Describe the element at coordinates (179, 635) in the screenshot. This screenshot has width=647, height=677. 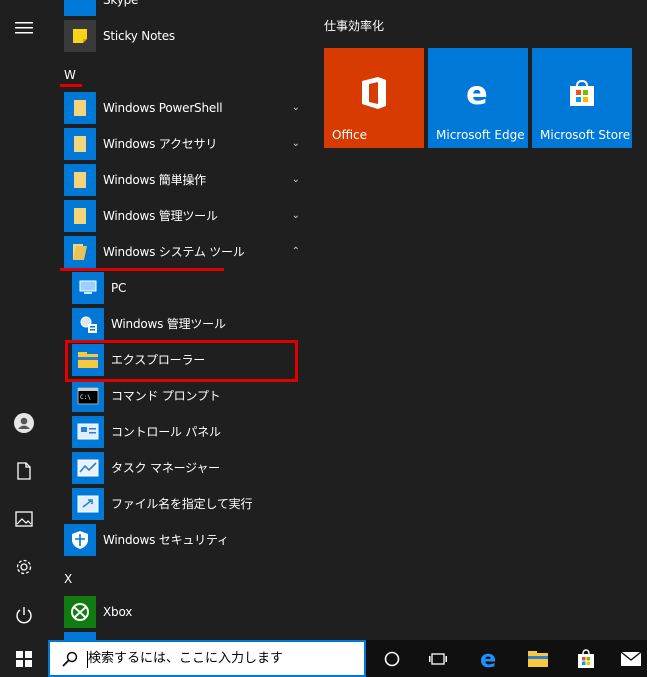
I see `app-partial` at that location.